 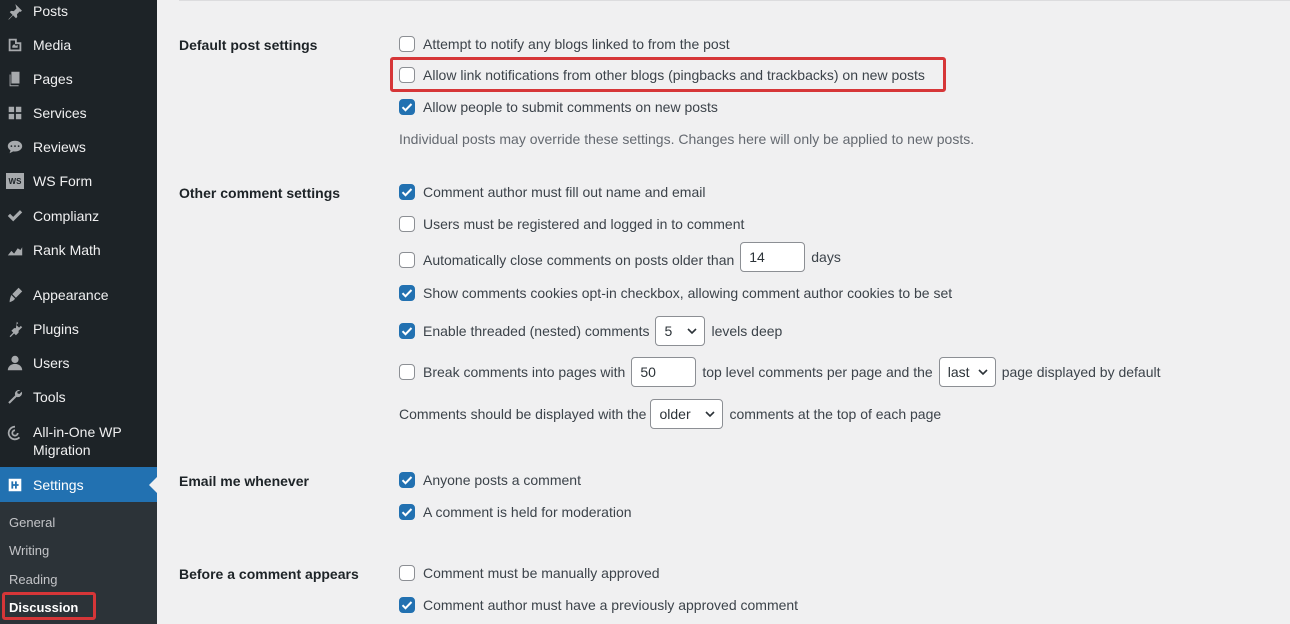 What do you see at coordinates (835, 414) in the screenshot?
I see `option-label-suffix: comments at the top of each page` at bounding box center [835, 414].